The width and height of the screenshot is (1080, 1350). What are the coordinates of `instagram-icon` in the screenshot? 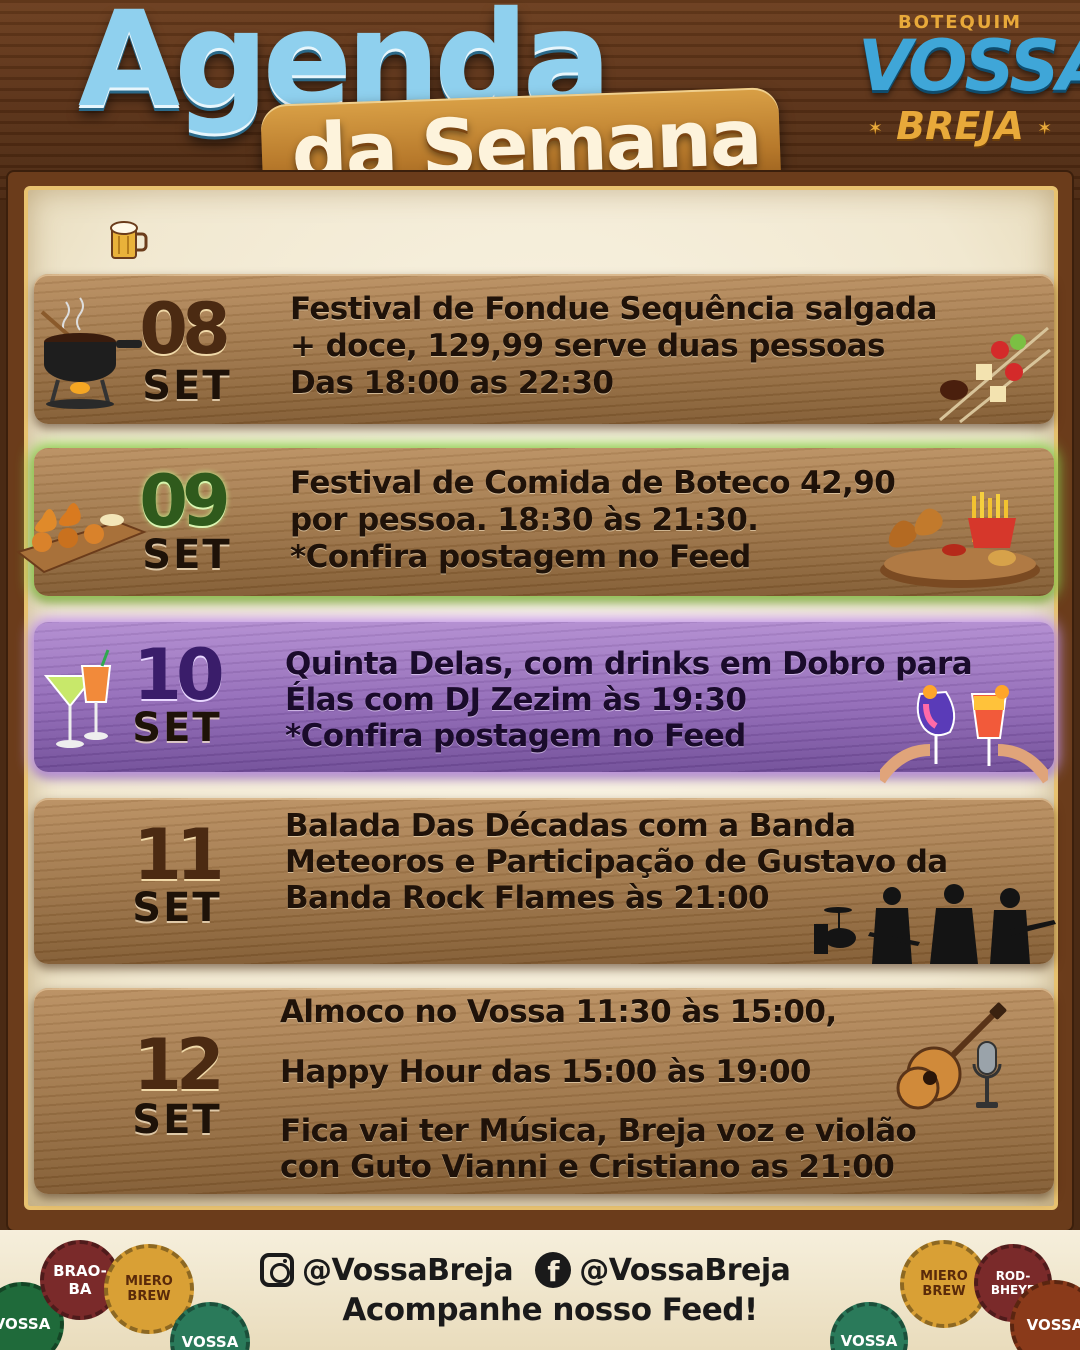 It's located at (277, 1270).